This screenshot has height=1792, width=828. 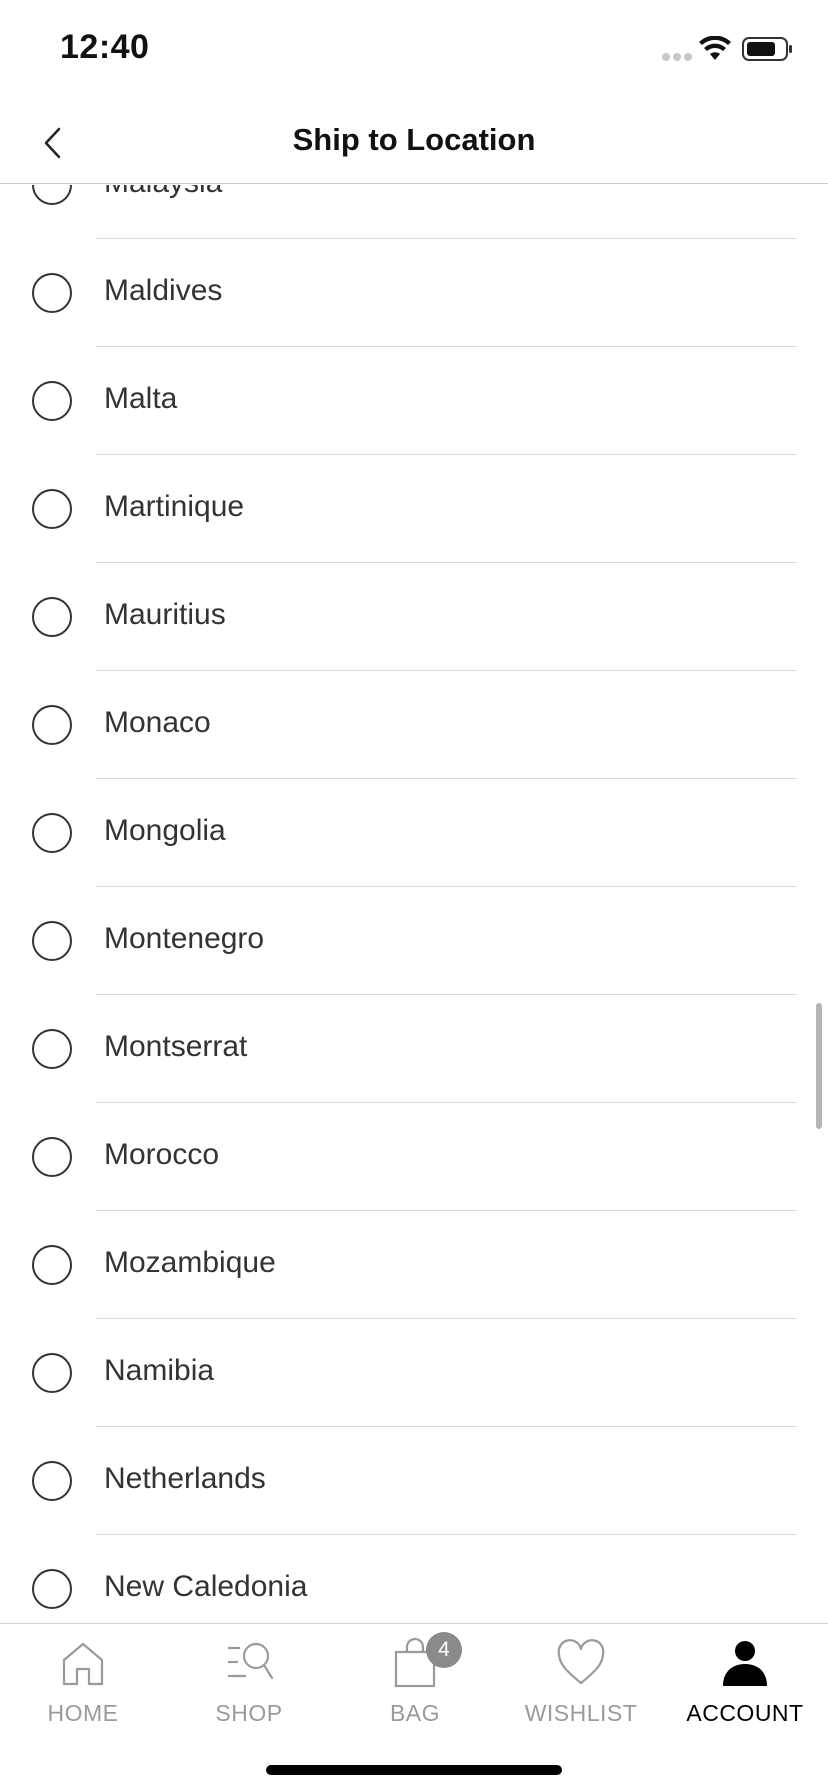 What do you see at coordinates (415, 1713) in the screenshot?
I see `tab-label: BAG` at bounding box center [415, 1713].